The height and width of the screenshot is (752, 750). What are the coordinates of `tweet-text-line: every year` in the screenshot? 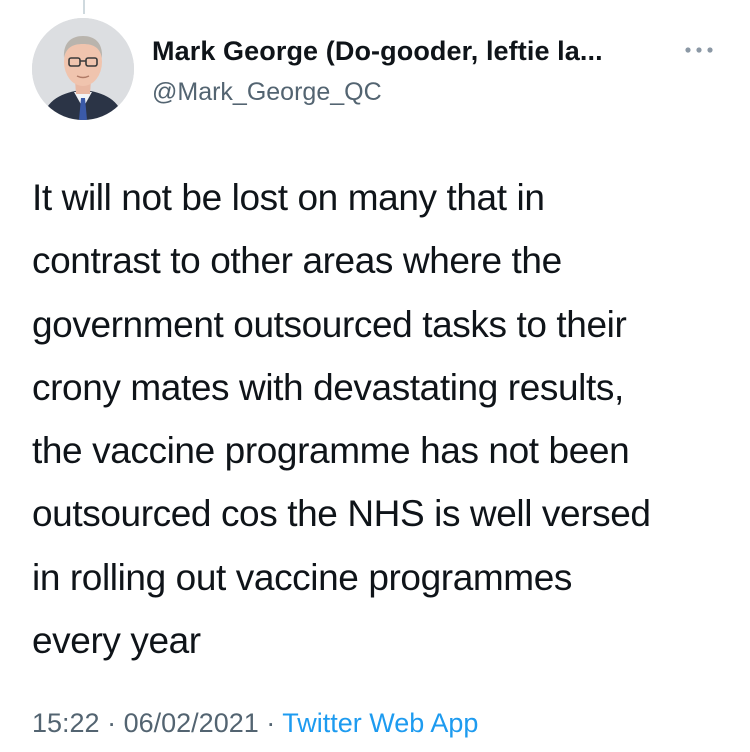 It's located at (116, 641).